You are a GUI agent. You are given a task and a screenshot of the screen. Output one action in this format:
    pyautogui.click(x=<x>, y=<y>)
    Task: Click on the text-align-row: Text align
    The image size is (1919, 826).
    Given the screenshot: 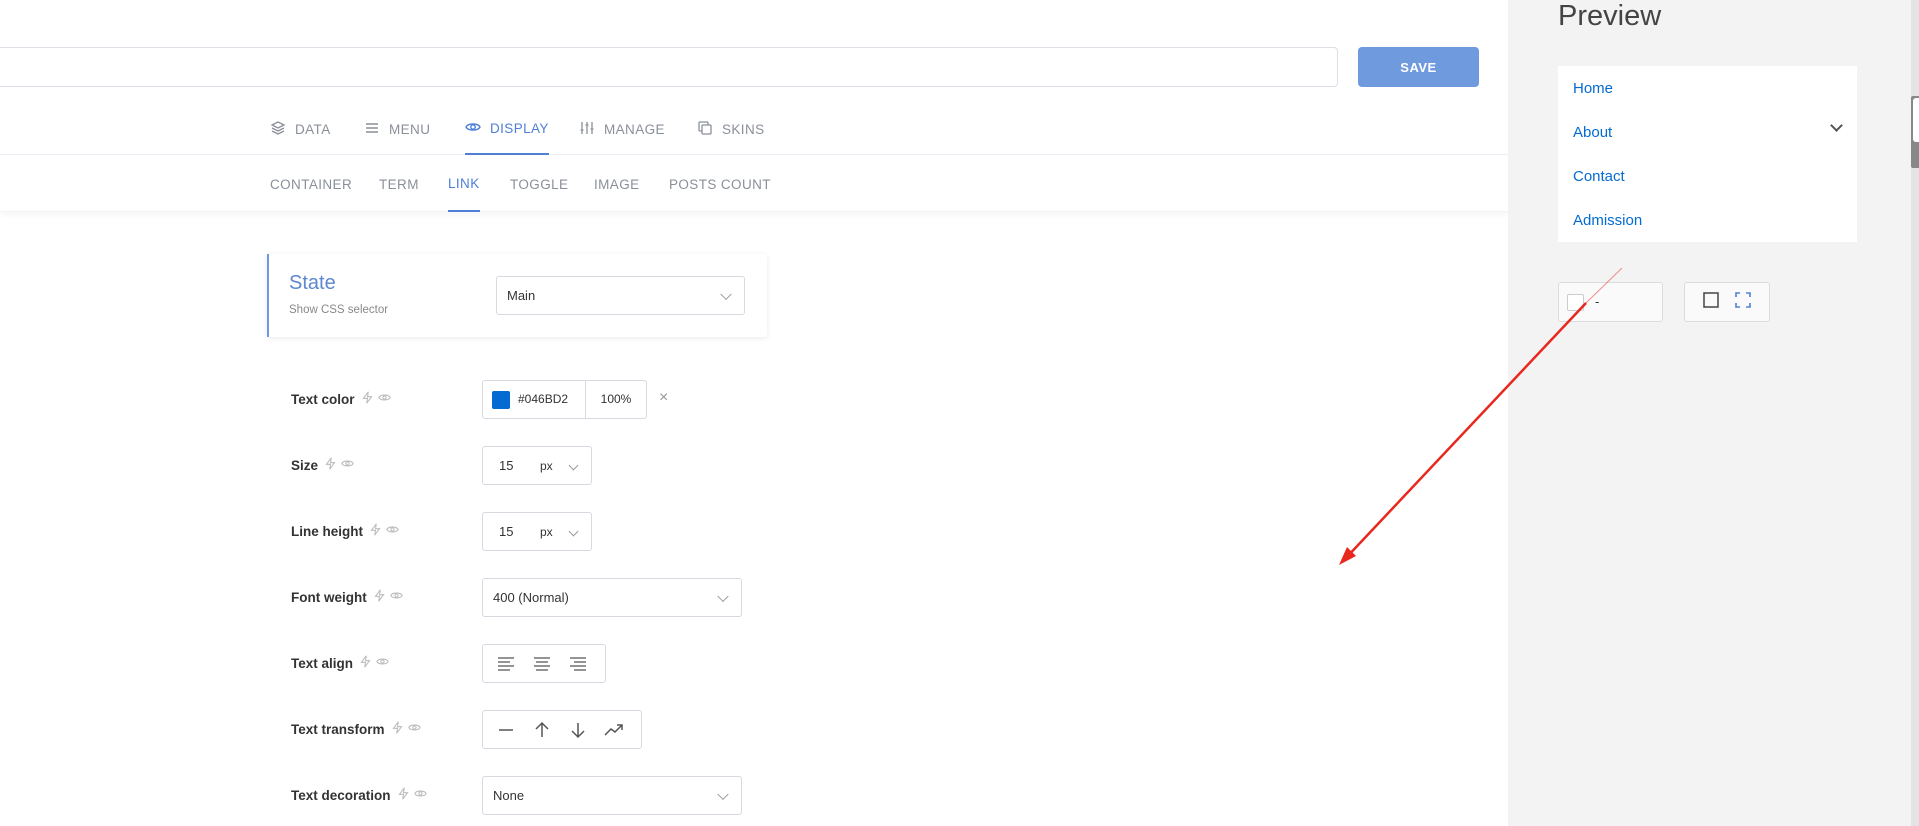 What is the action you would take?
    pyautogui.click(x=340, y=663)
    